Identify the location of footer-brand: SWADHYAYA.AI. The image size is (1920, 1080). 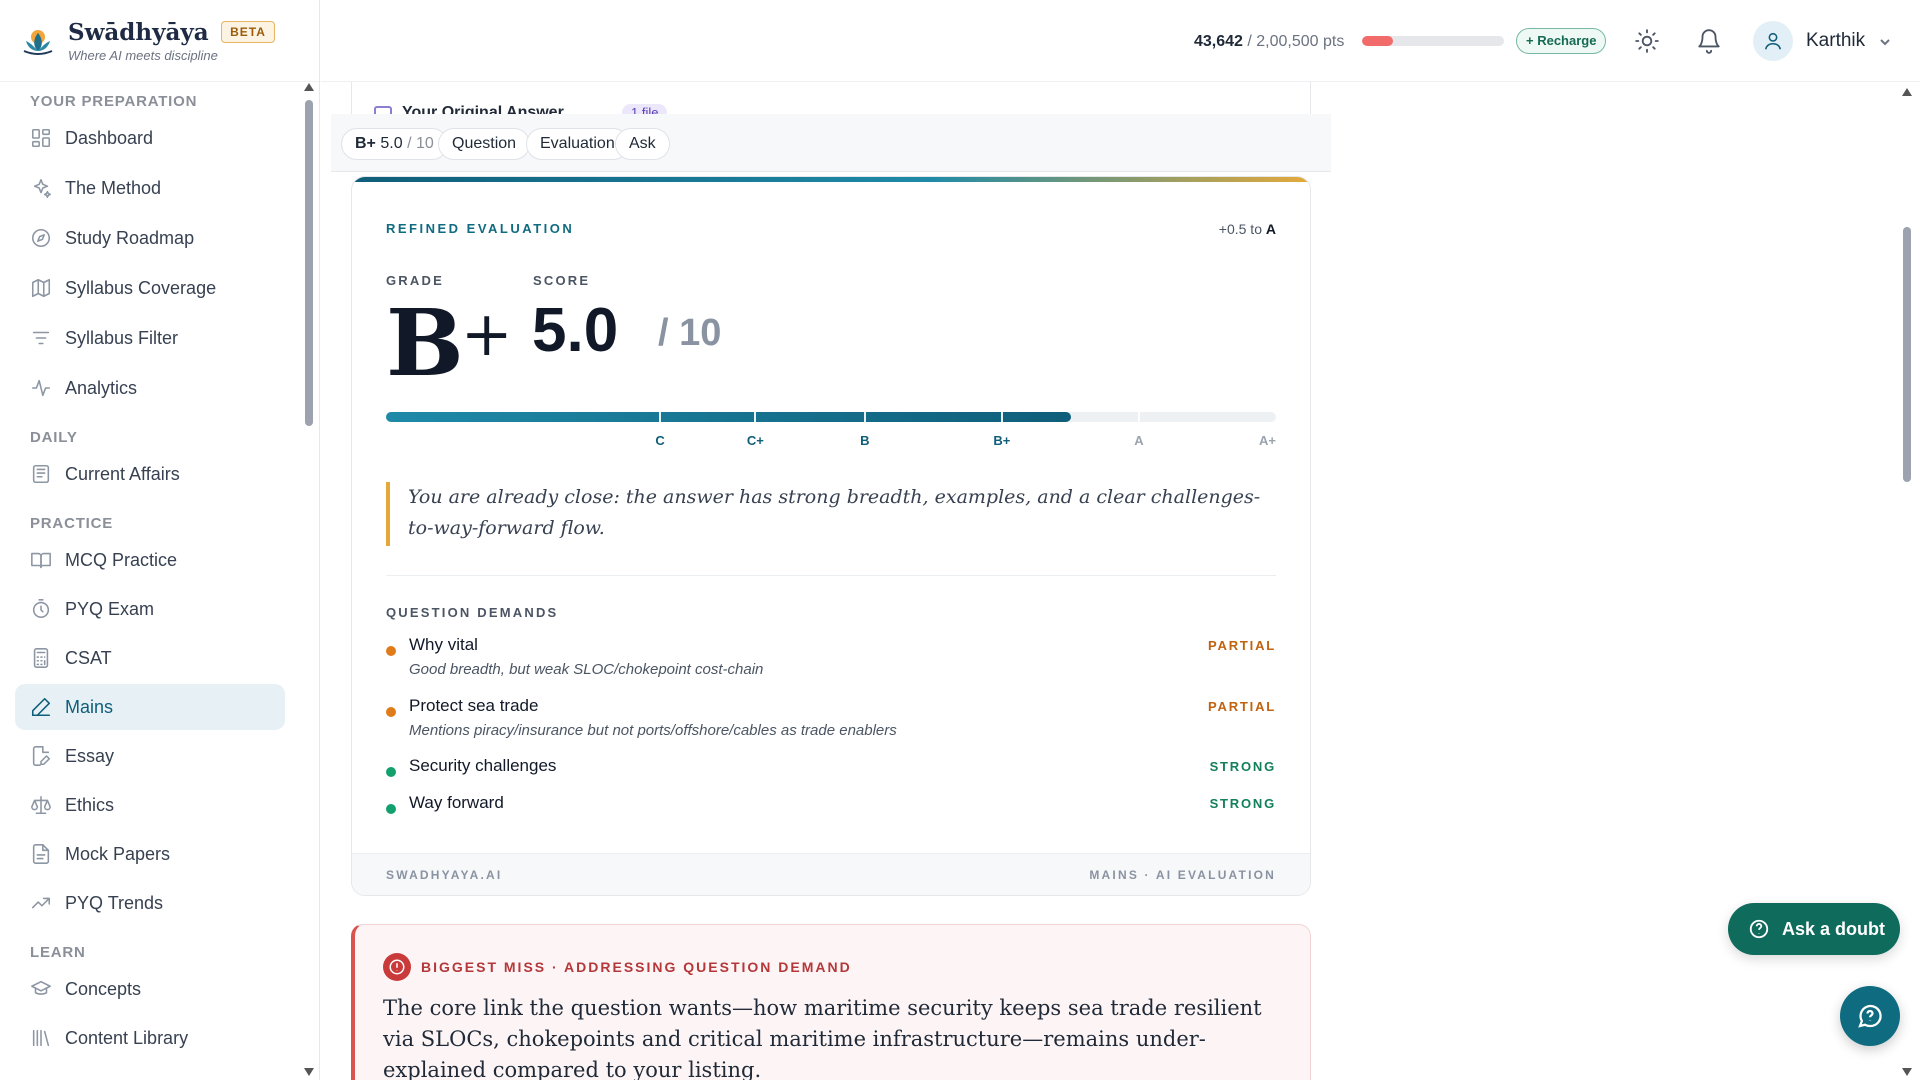
(444, 875).